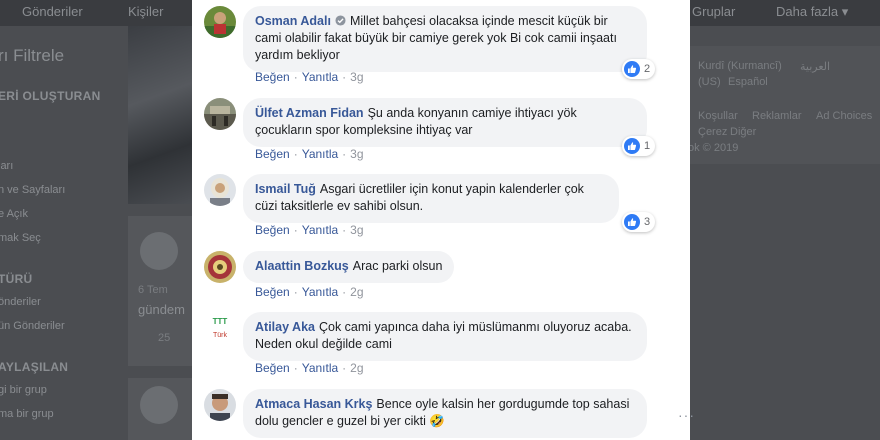 The width and height of the screenshot is (880, 440). What do you see at coordinates (7, 166) in the screenshot?
I see `filter-option: ları` at bounding box center [7, 166].